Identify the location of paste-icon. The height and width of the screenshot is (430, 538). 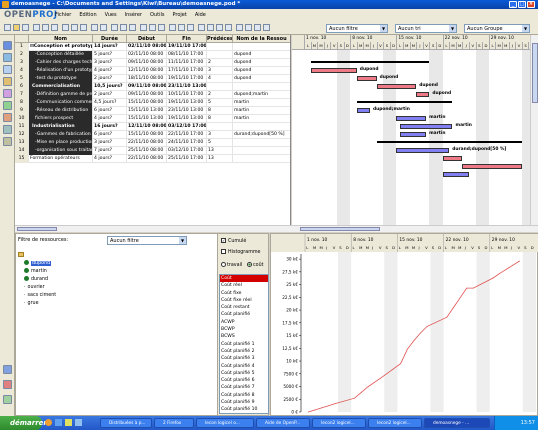
(83, 27).